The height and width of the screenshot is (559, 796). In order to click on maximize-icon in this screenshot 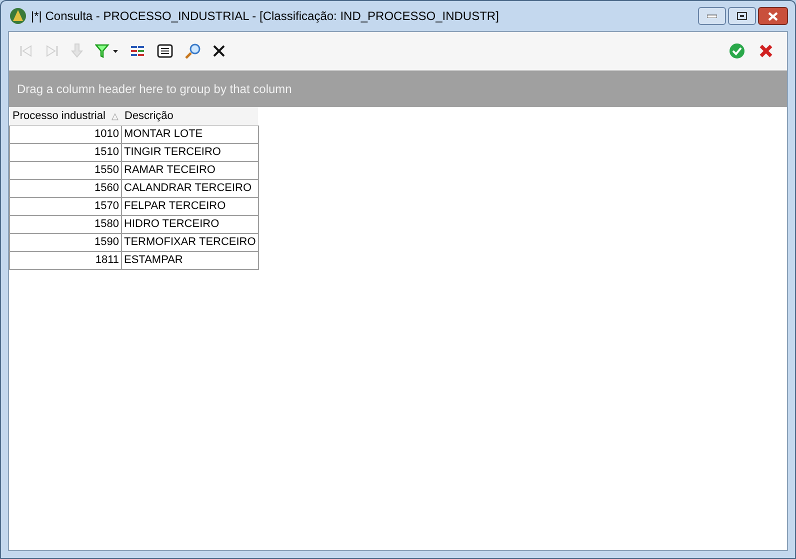, I will do `click(742, 16)`.